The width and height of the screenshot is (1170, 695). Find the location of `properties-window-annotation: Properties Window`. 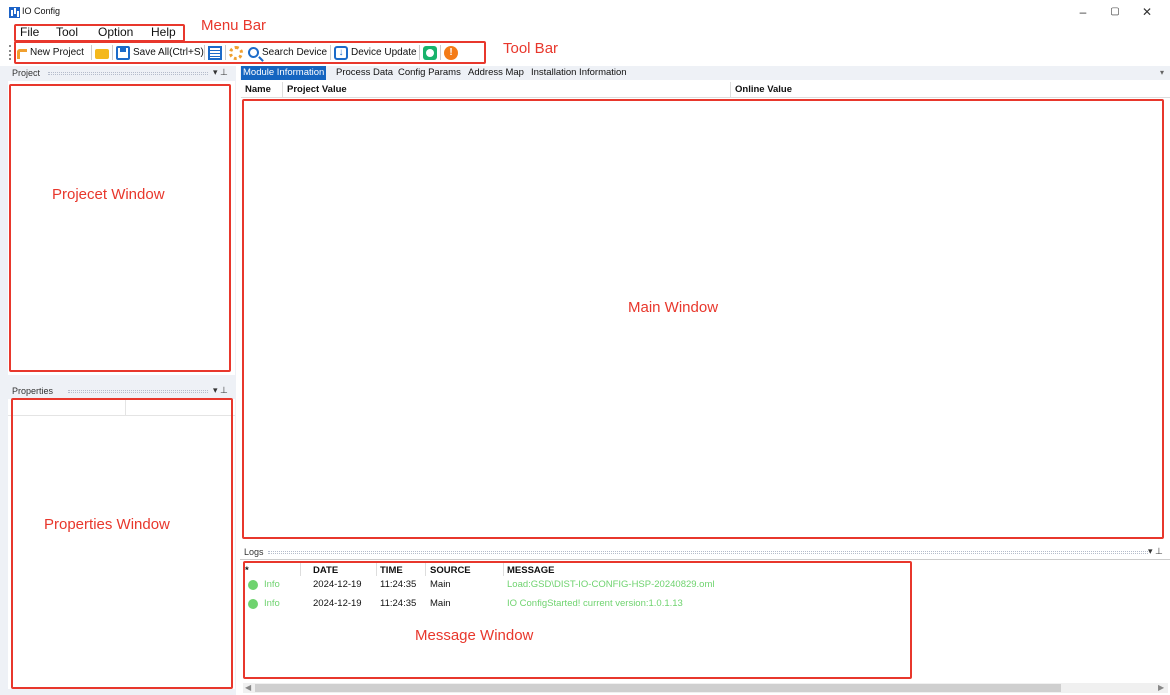

properties-window-annotation: Properties Window is located at coordinates (107, 524).